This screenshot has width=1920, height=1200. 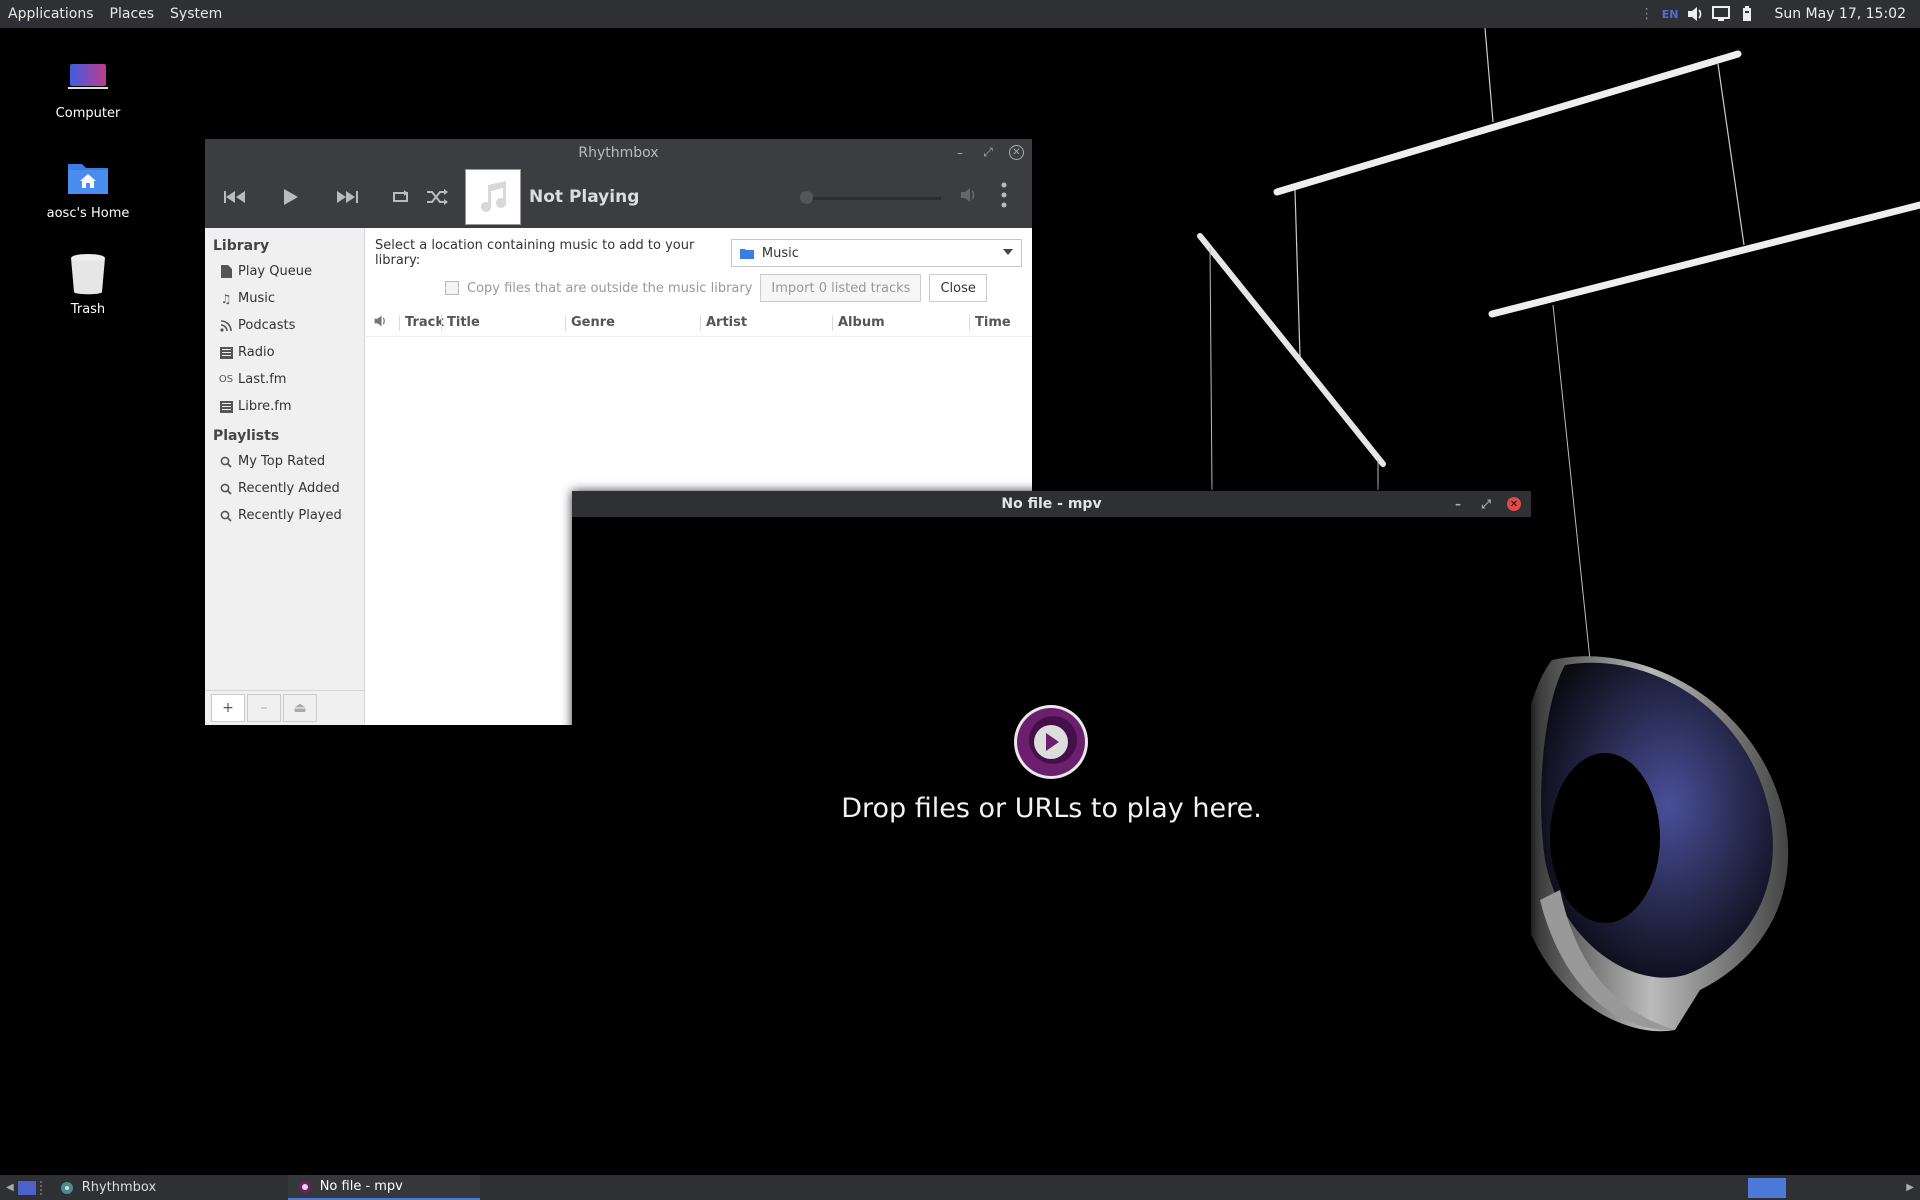 I want to click on panel-handle-icon, so click(x=42, y=1187).